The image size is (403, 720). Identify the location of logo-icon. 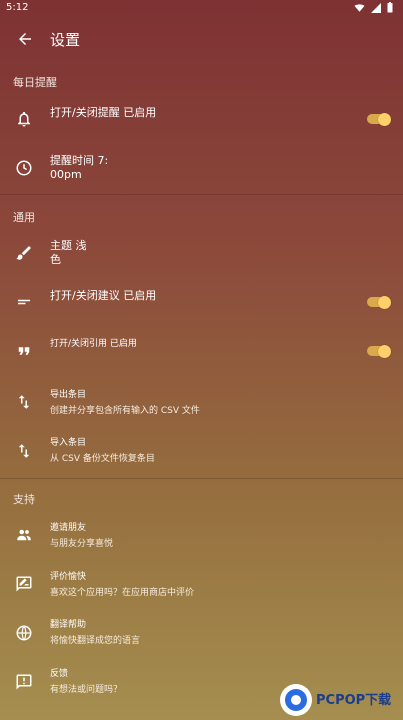
(296, 700).